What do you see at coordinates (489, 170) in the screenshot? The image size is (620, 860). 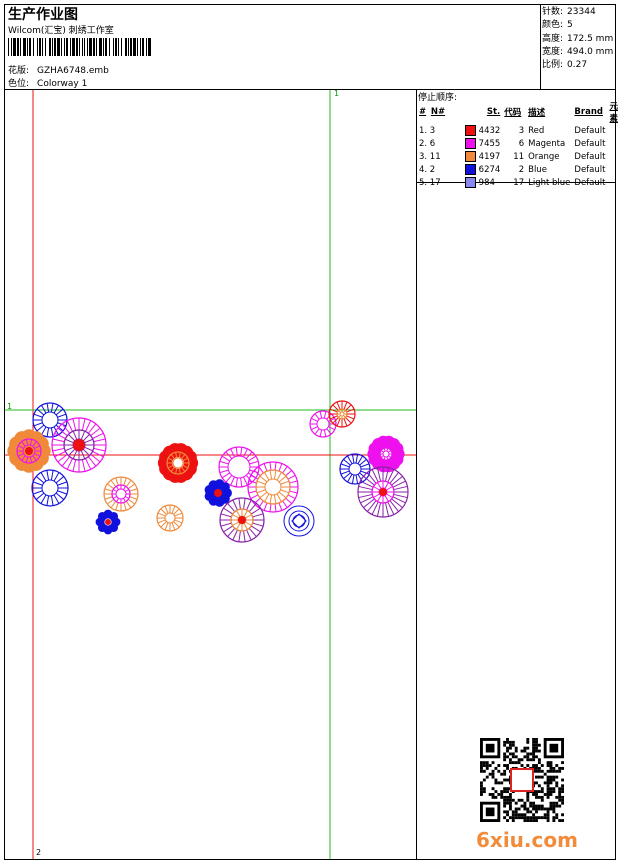 I see `stitch-count: 6274` at bounding box center [489, 170].